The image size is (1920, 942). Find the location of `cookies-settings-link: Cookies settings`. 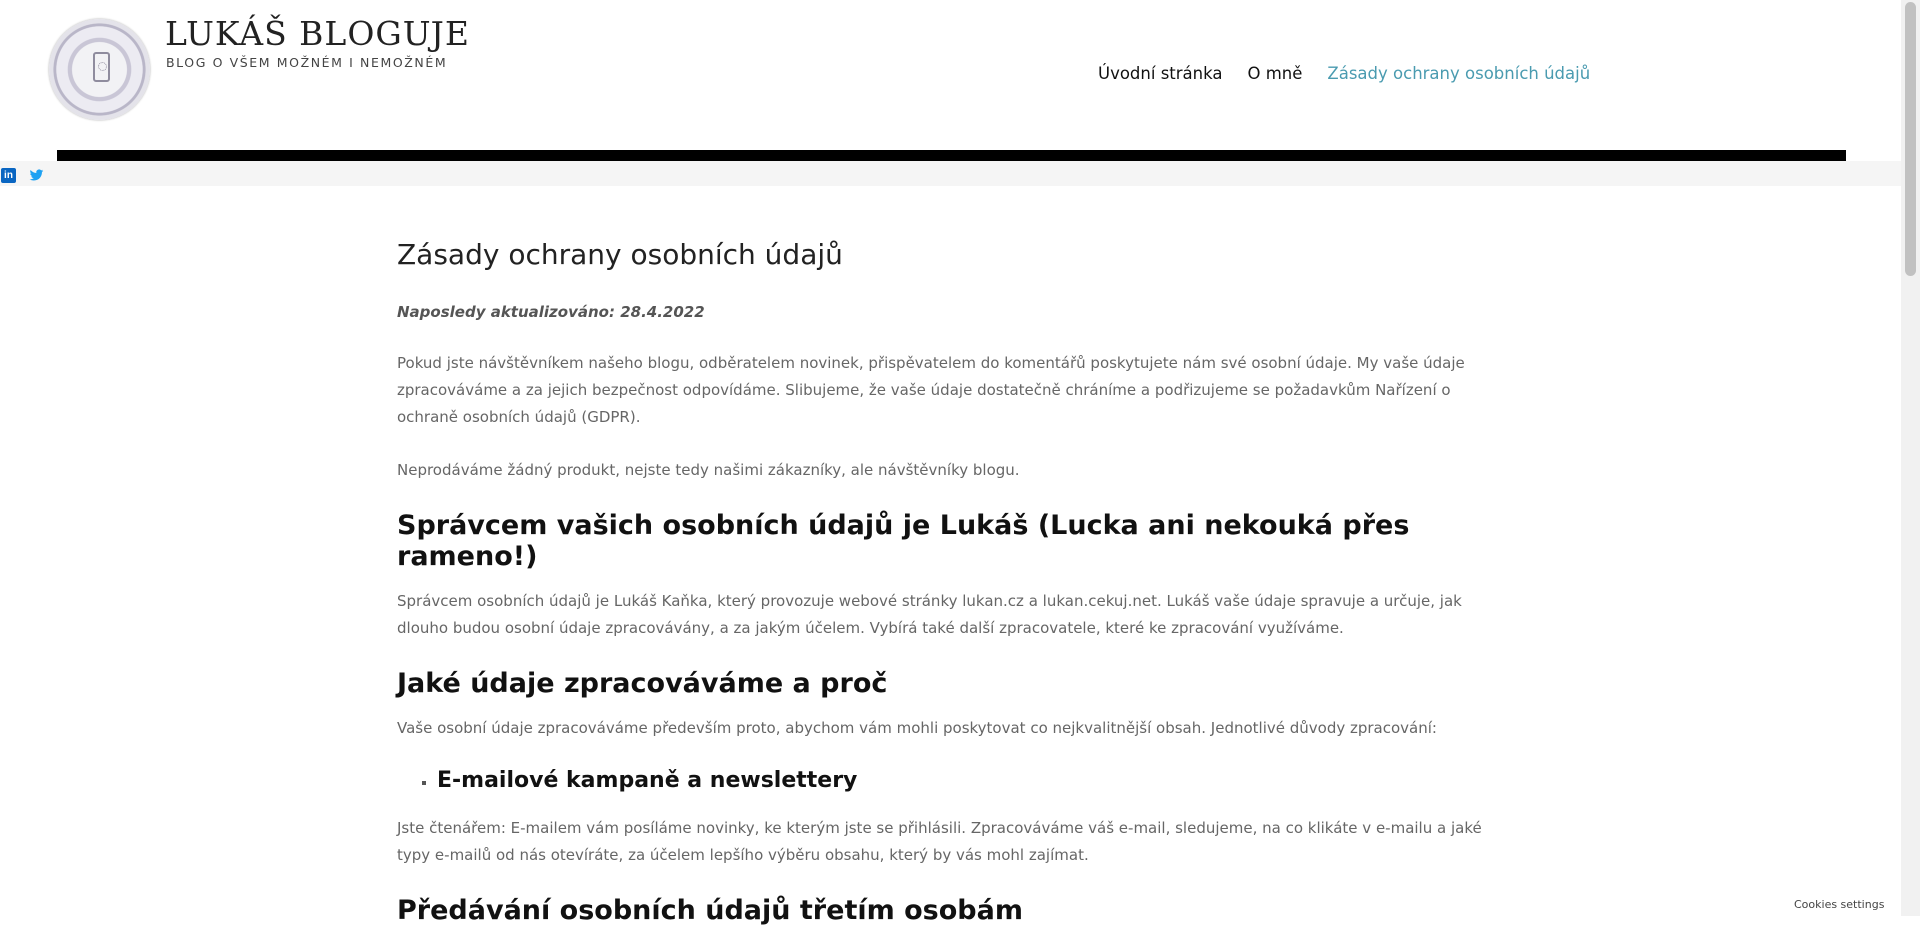

cookies-settings-link: Cookies settings is located at coordinates (1839, 904).